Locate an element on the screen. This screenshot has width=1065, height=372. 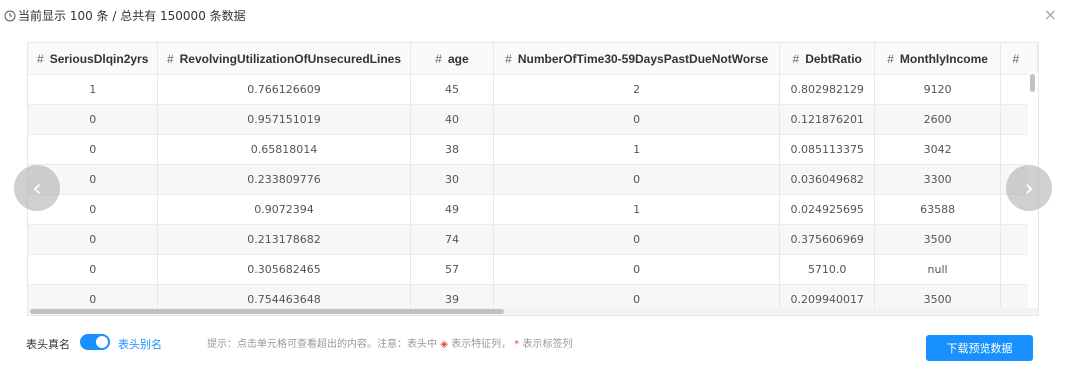
table-cell: 0.233809776 is located at coordinates (284, 179).